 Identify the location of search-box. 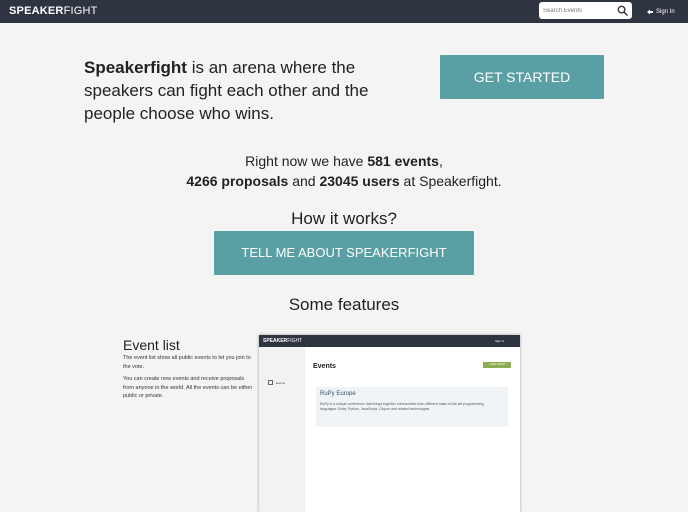
(585, 10).